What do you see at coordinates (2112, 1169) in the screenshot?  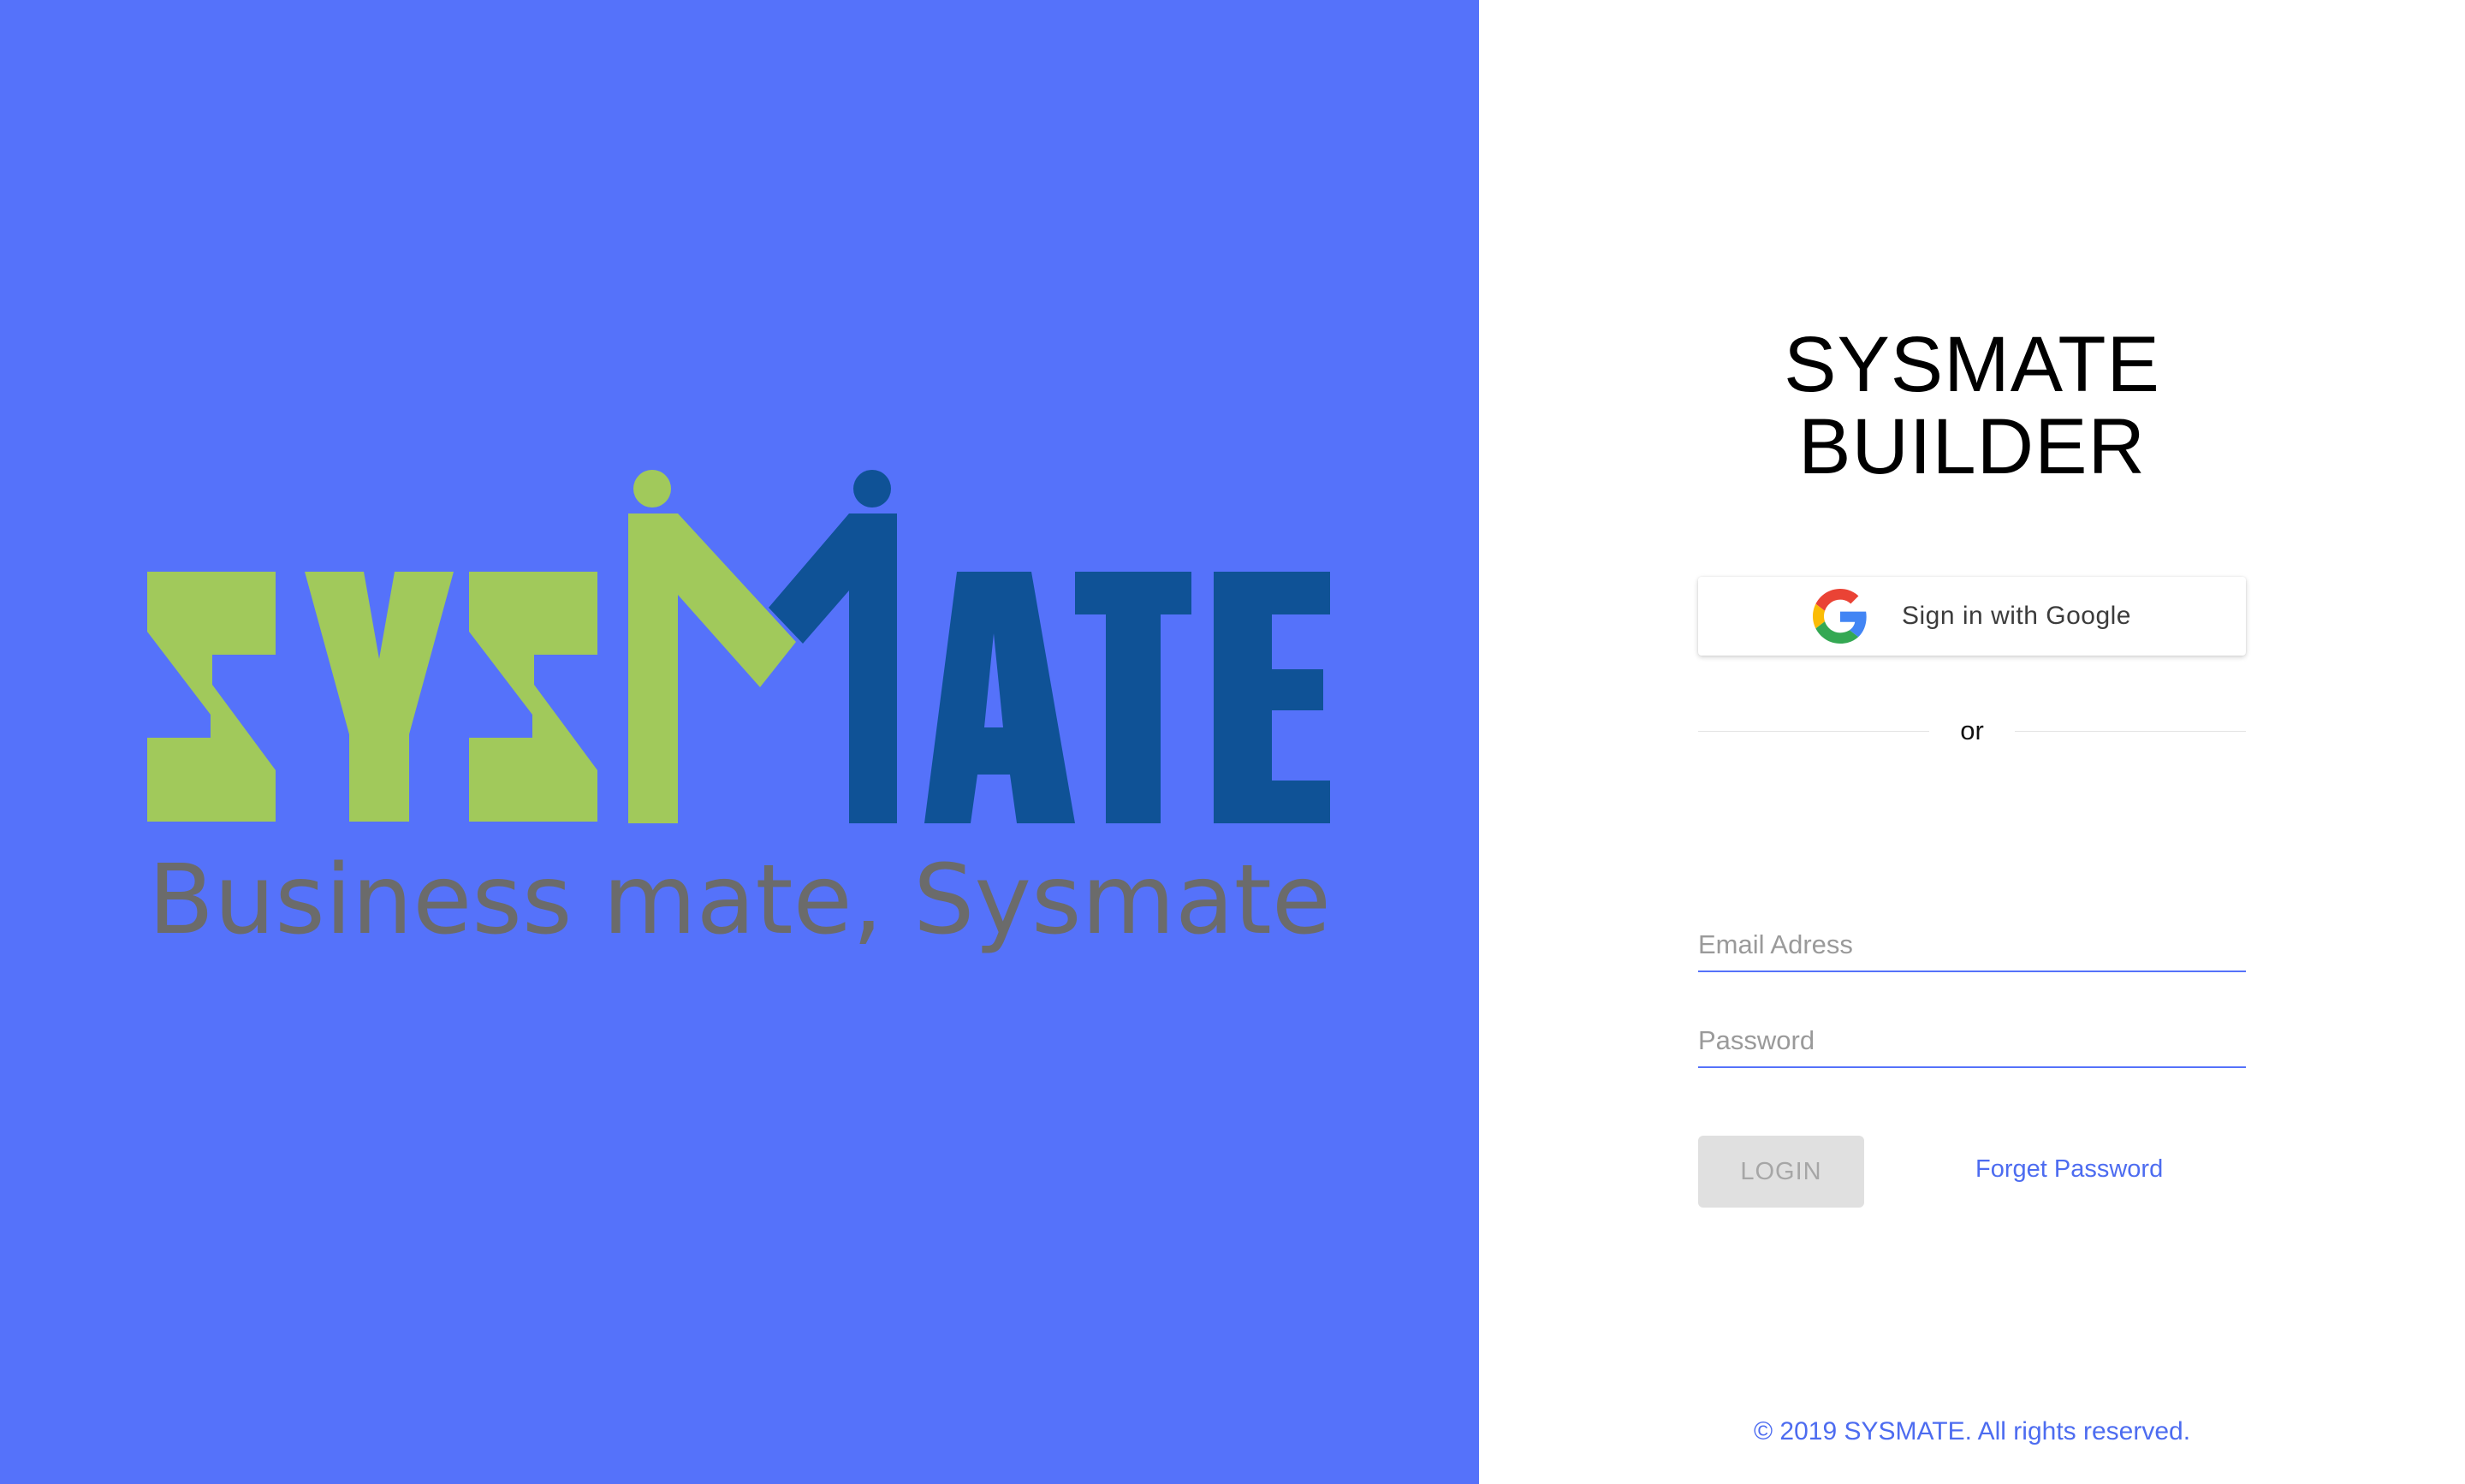 I see `forget-password-link: Forget Password` at bounding box center [2112, 1169].